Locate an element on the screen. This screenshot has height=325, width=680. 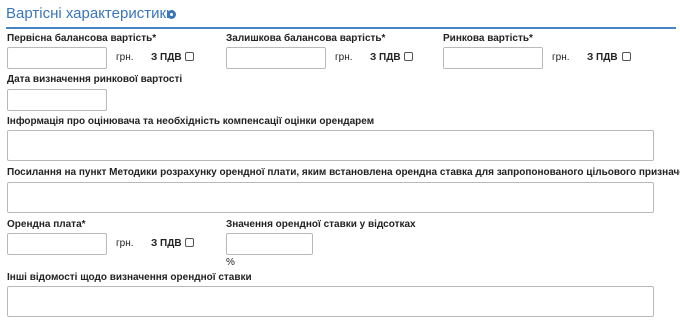
market-value-date-input is located at coordinates (57, 100).